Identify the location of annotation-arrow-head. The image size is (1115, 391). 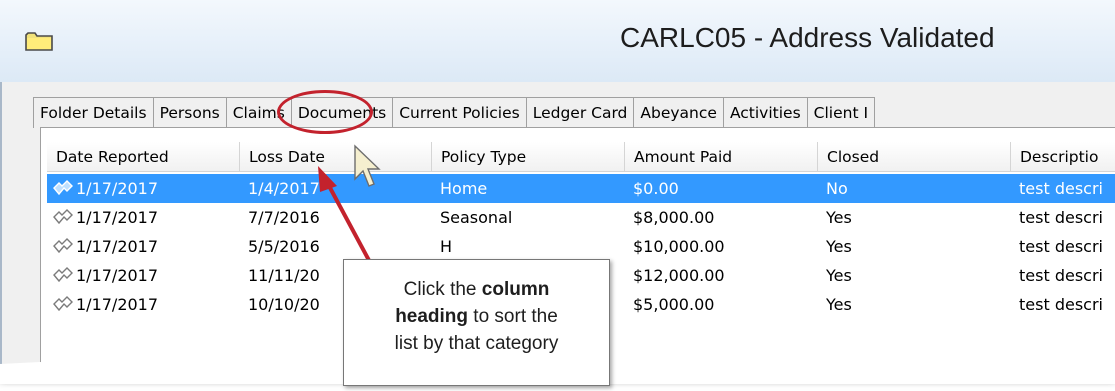
(327, 179).